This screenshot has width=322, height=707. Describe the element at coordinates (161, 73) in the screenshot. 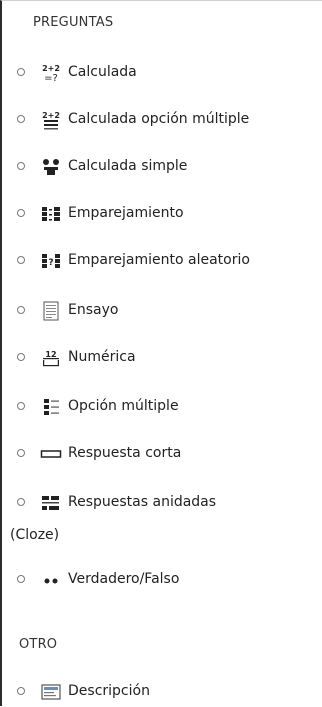

I see `option-calculada: 2+2 =? Calculada` at that location.